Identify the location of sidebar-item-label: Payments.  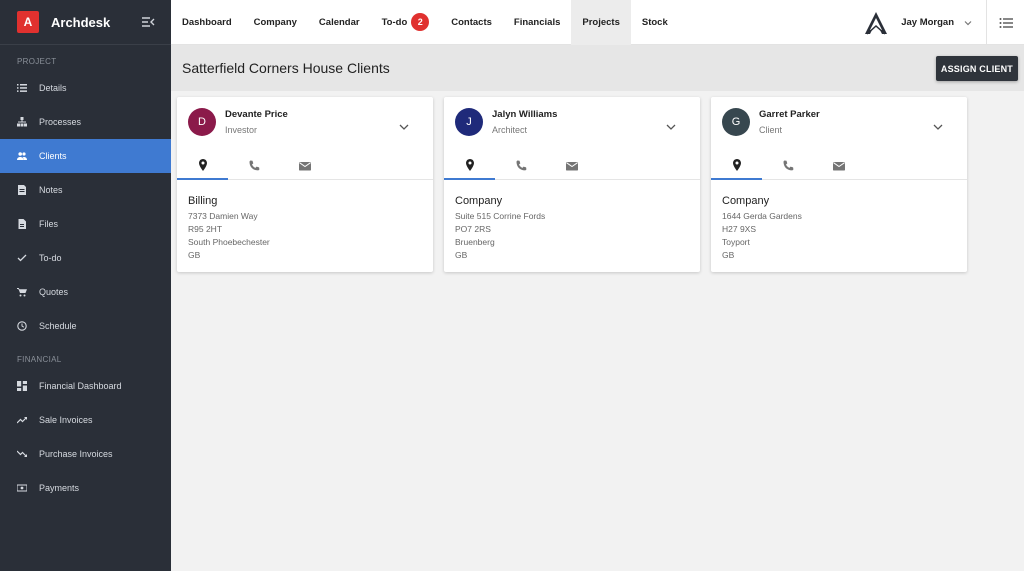
(59, 488).